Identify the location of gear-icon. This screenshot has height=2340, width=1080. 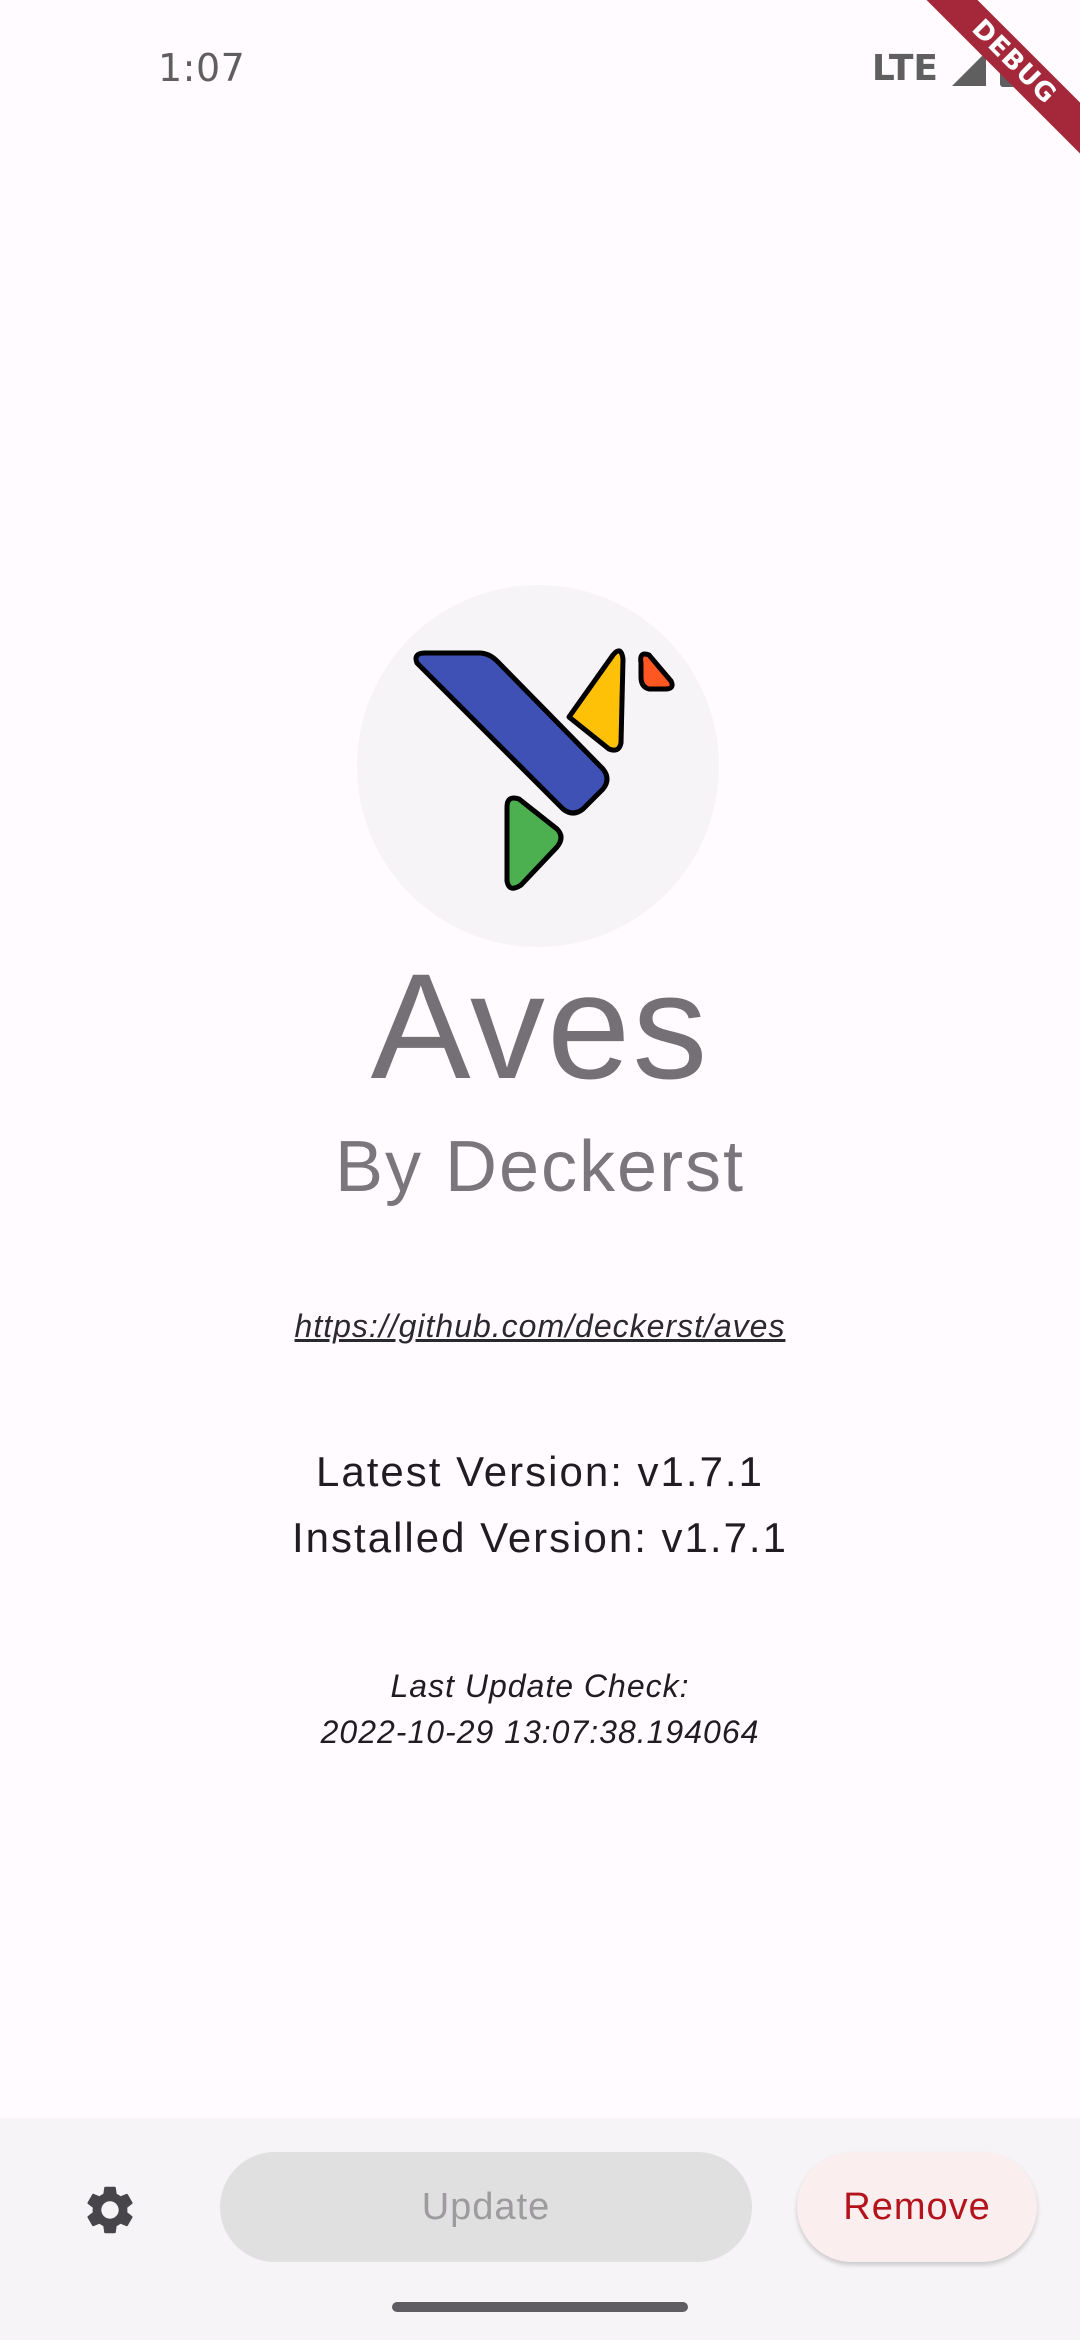
(110, 2210).